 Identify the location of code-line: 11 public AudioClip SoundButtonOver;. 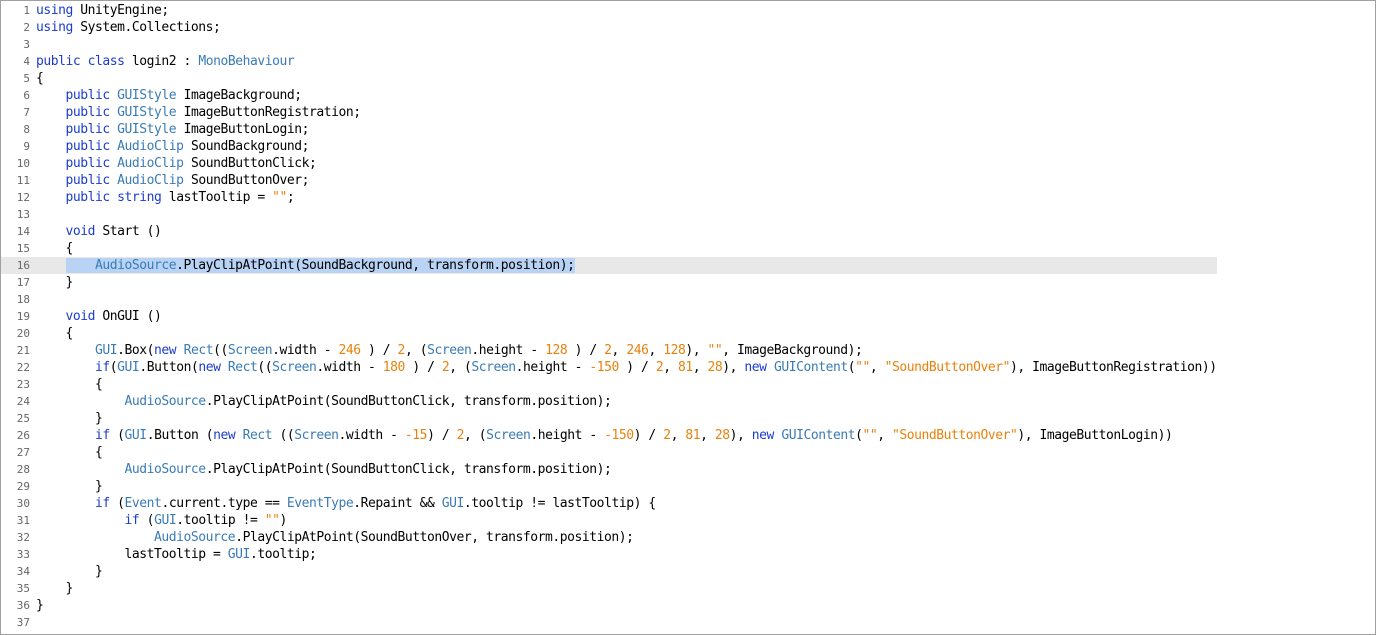
(609, 180).